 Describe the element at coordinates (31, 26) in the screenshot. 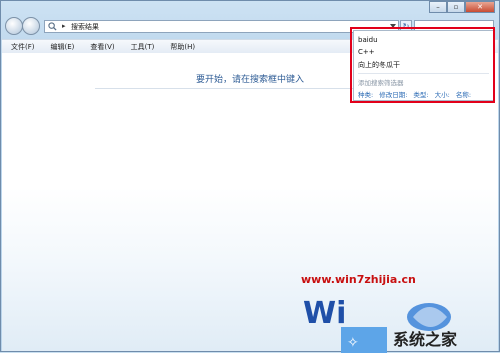

I see `forward-button` at that location.